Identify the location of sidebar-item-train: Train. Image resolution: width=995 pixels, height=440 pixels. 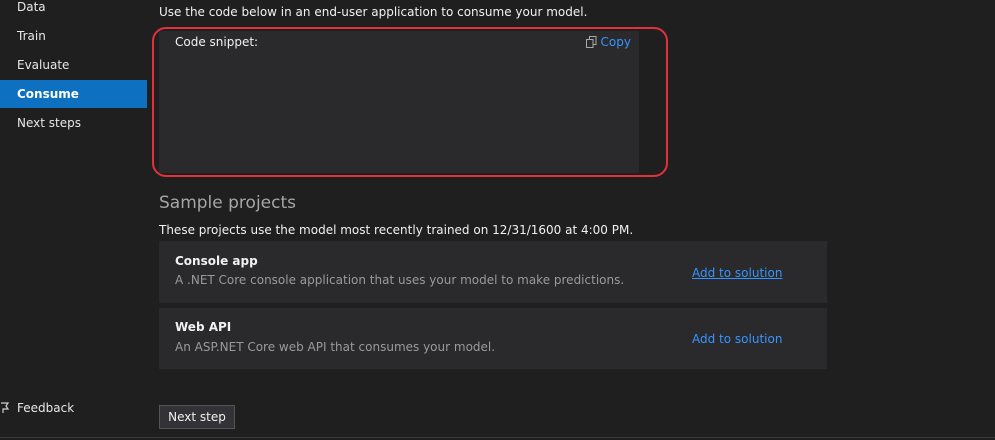
(73, 36).